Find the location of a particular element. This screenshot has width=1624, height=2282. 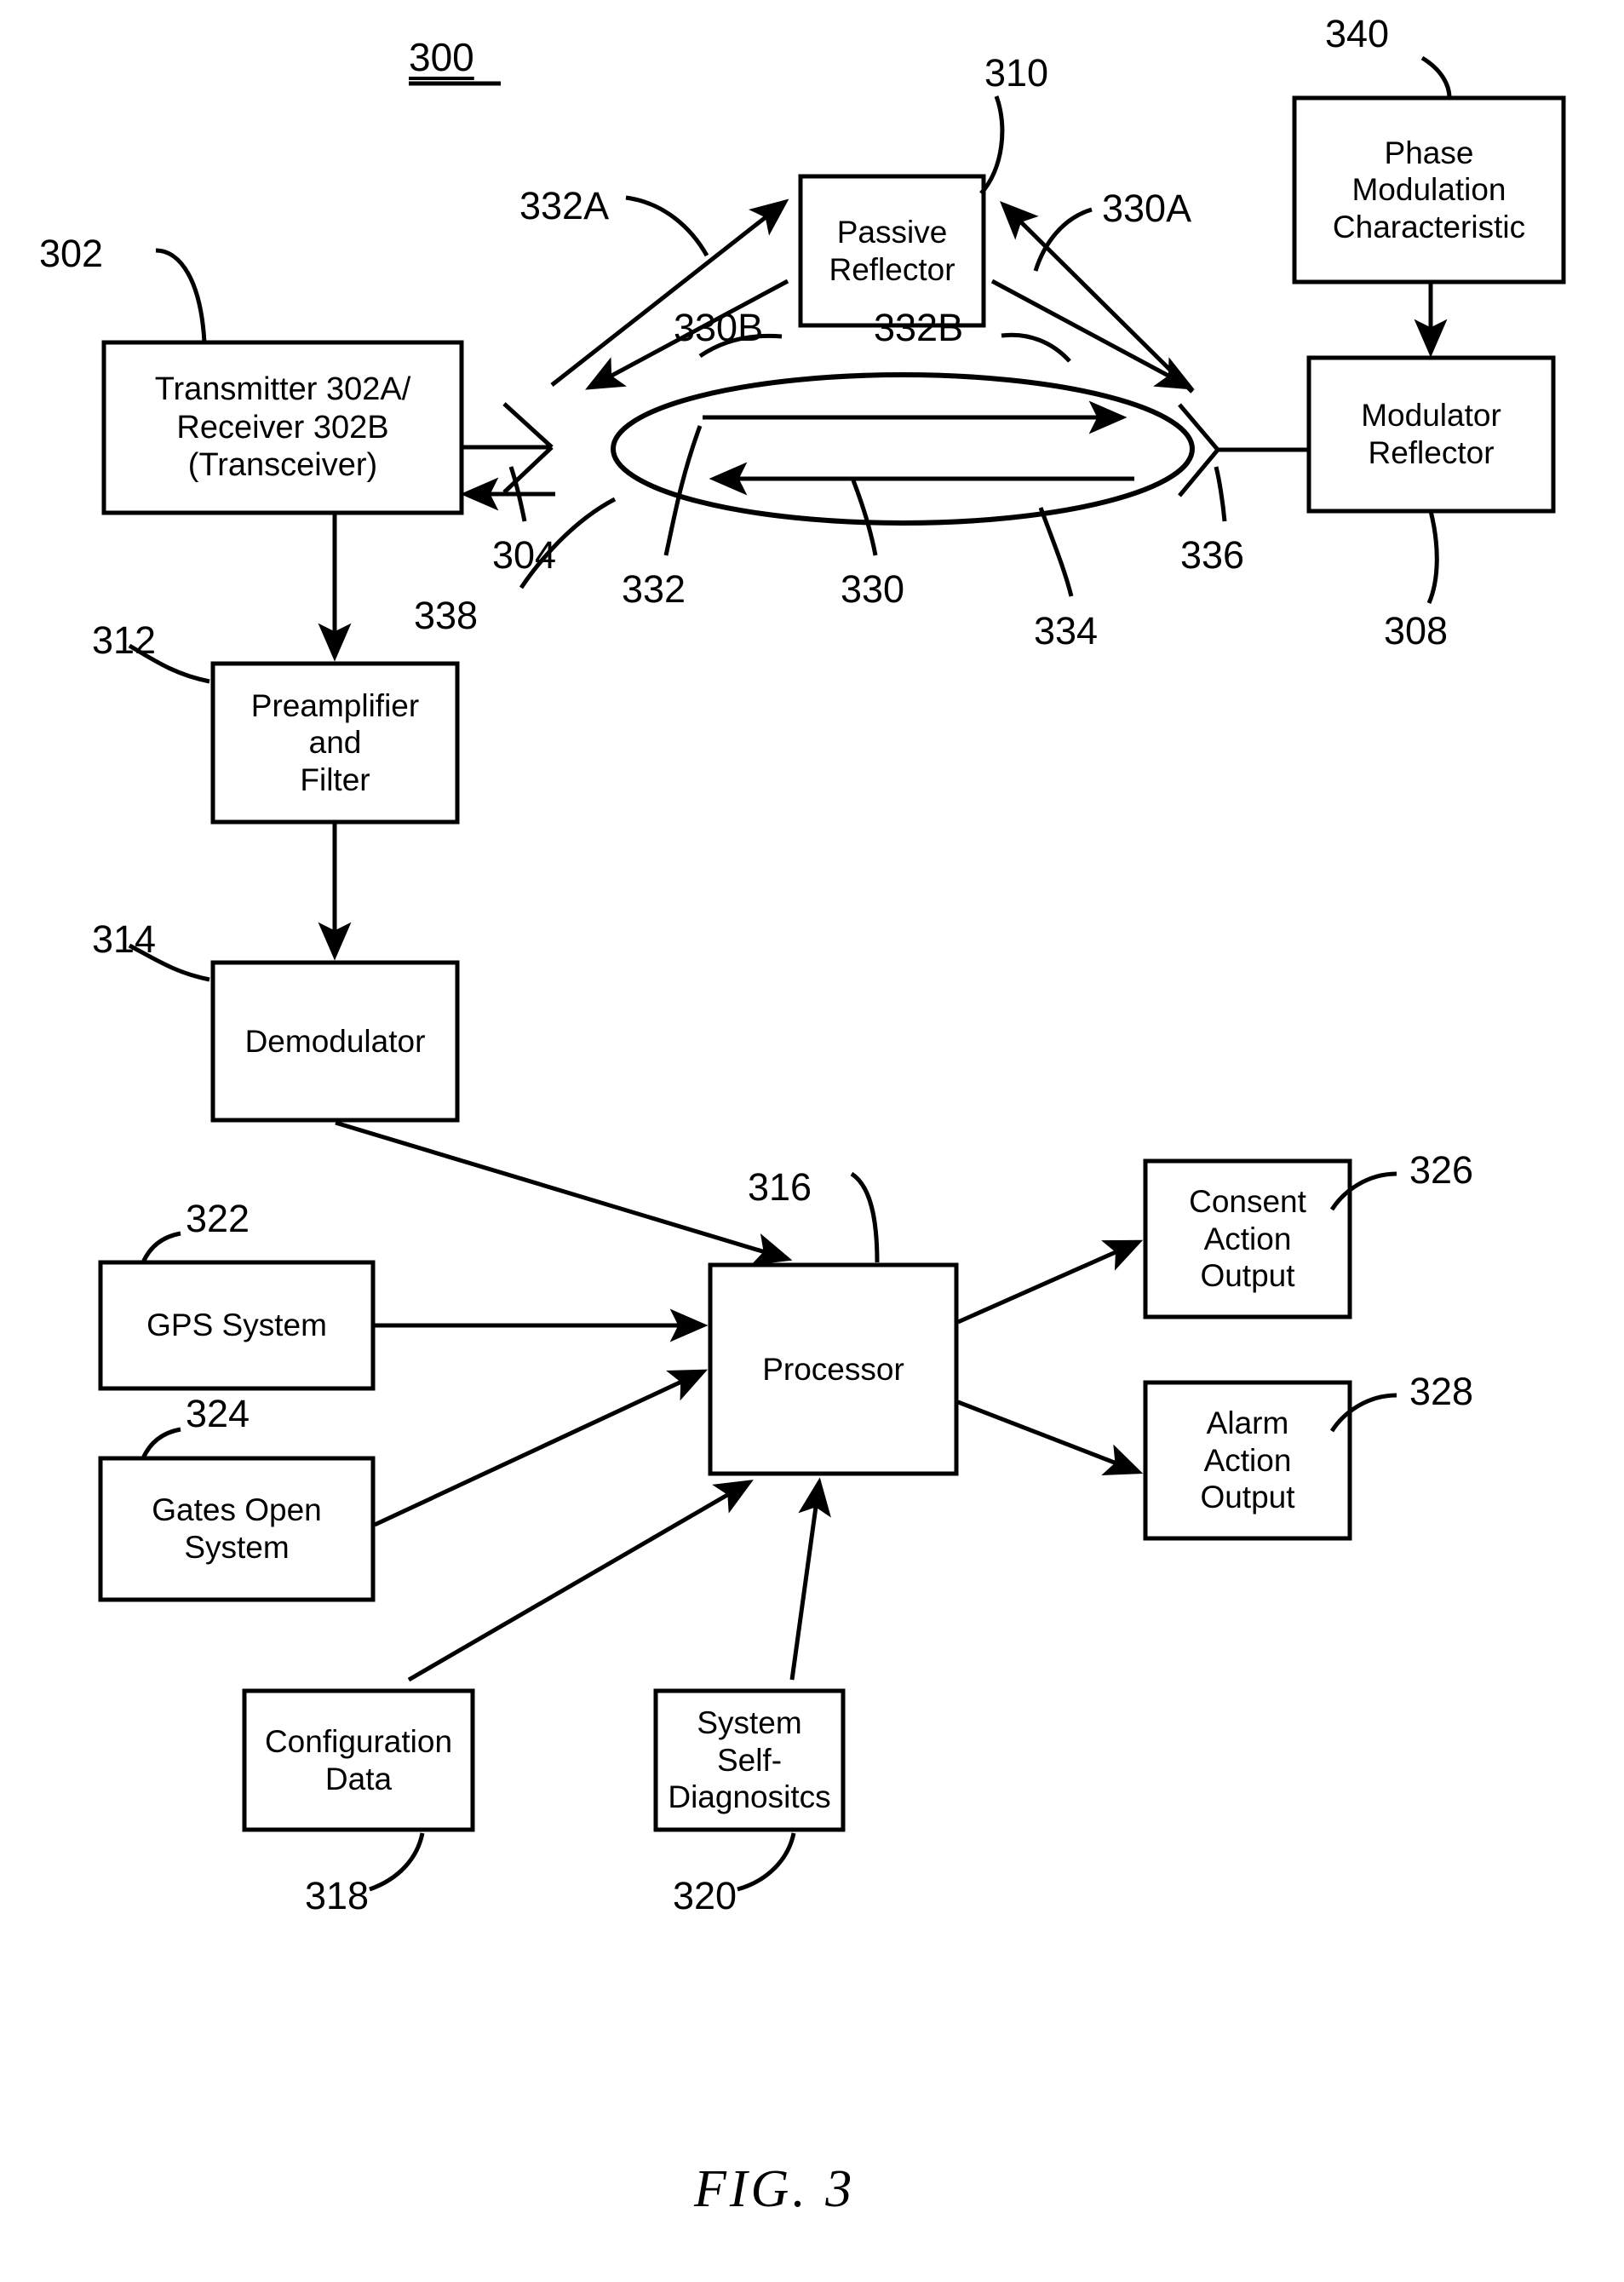

reference-numeral-318: 318 is located at coordinates (337, 1895).